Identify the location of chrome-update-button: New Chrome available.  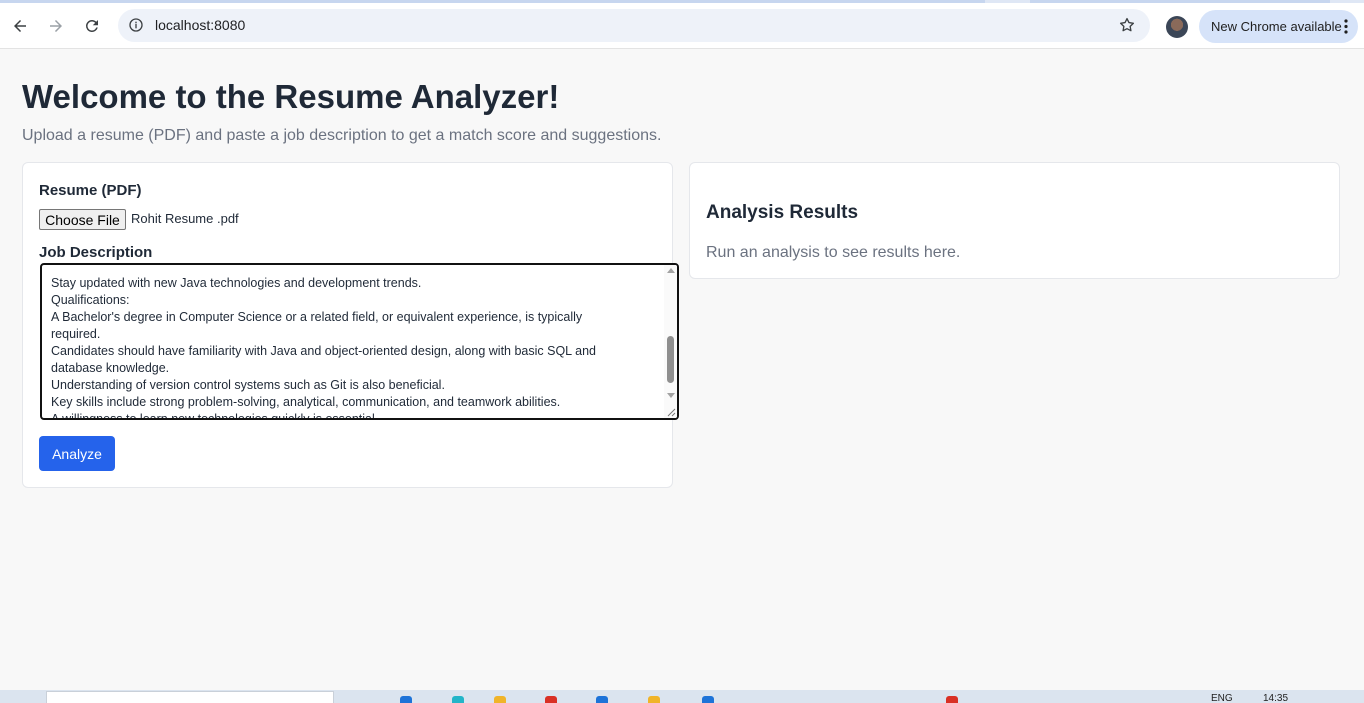
(1278, 26).